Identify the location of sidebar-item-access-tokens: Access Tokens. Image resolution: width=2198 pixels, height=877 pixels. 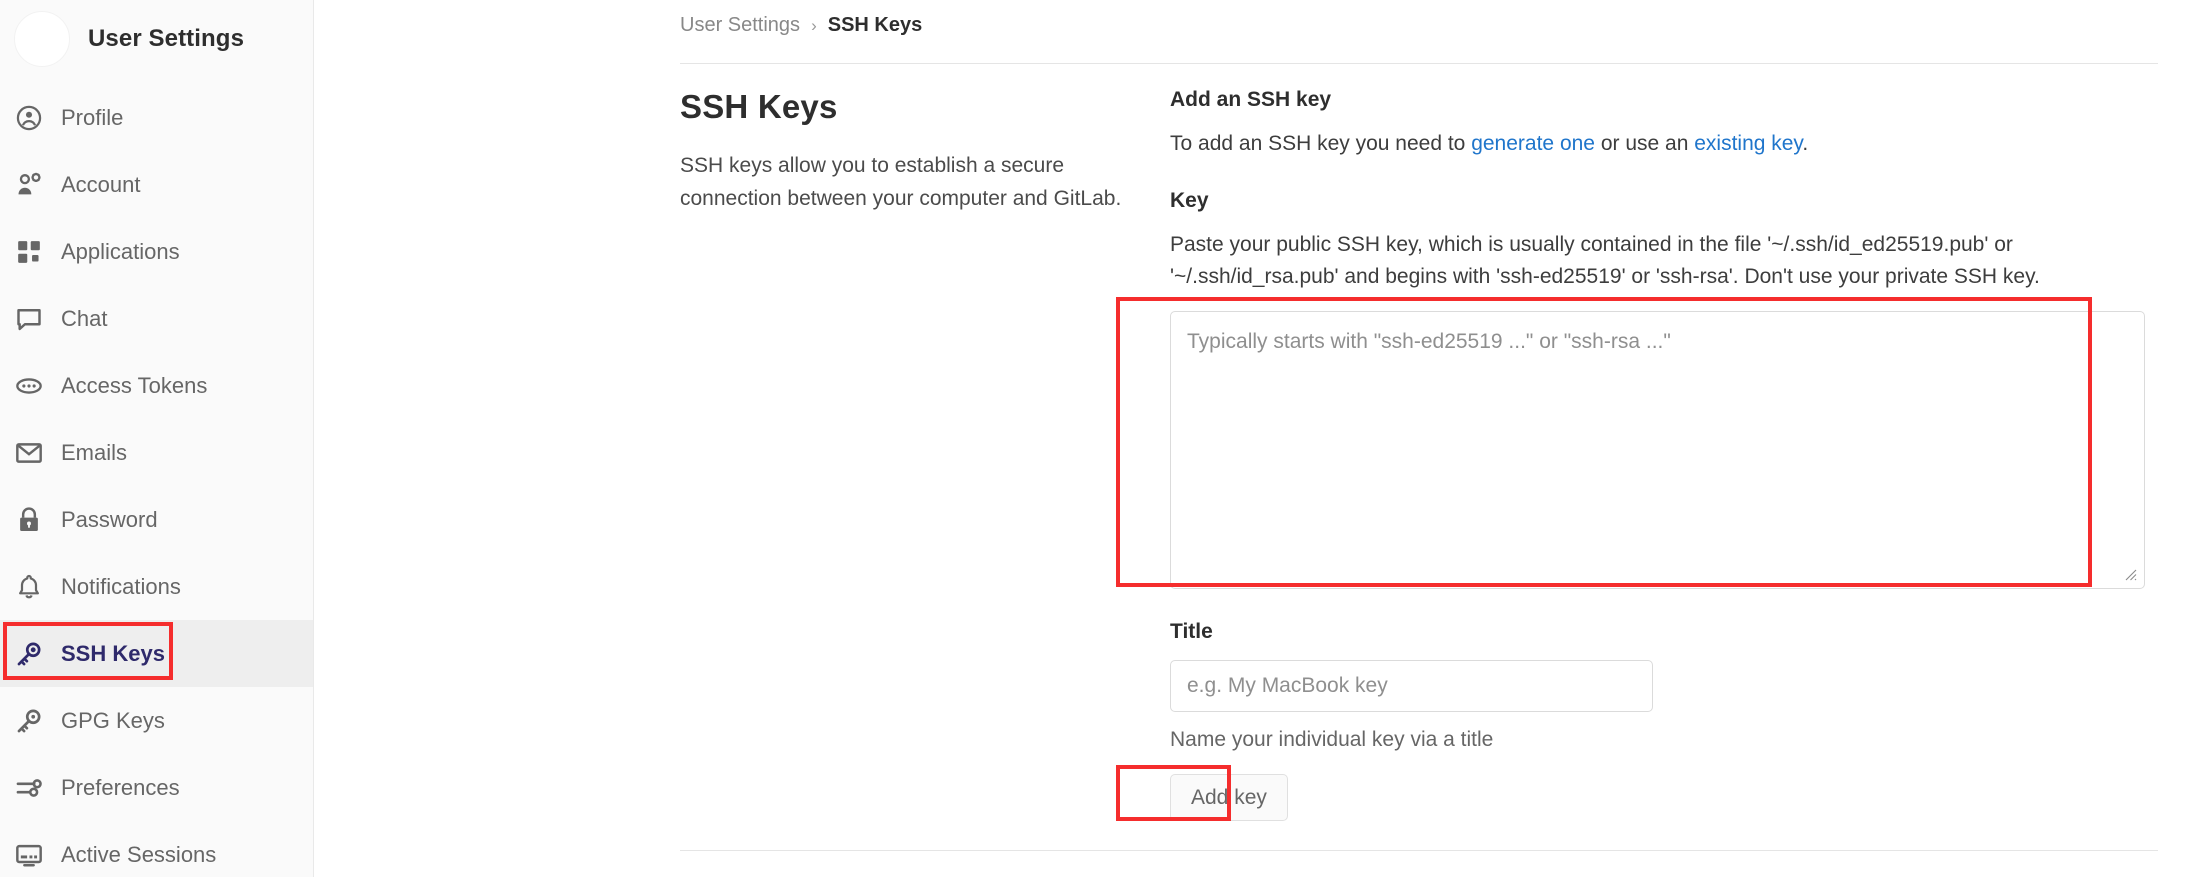
(156, 385).